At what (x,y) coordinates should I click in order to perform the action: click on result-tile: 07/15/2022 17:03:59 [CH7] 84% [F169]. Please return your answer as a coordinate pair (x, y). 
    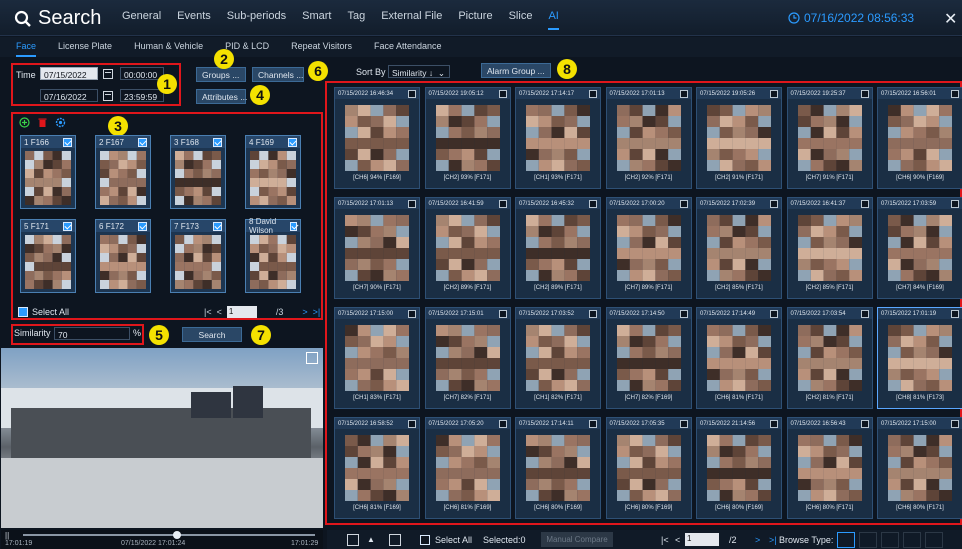
    Looking at the image, I should click on (919, 248).